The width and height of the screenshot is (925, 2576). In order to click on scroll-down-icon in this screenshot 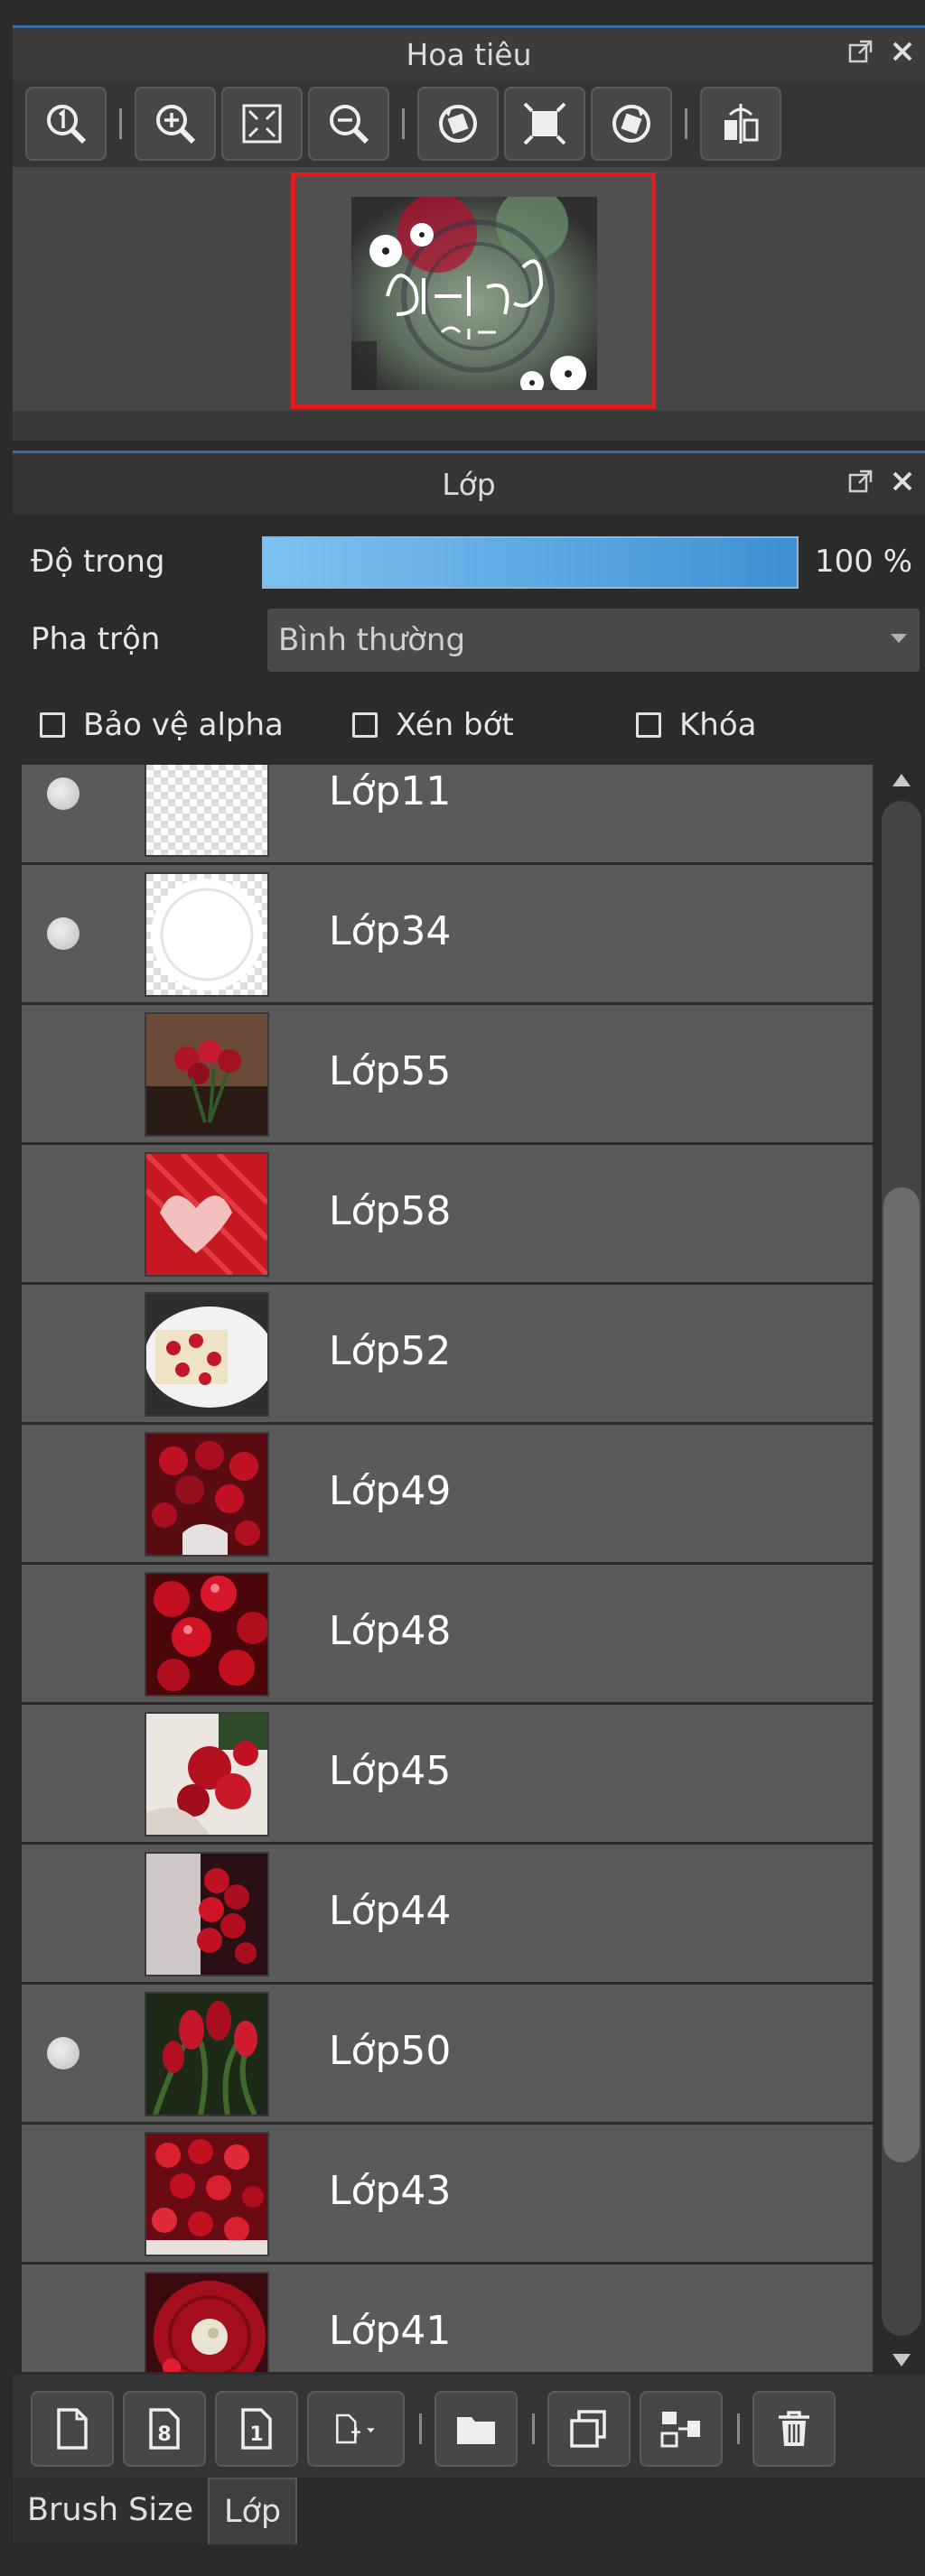, I will do `click(901, 2360)`.